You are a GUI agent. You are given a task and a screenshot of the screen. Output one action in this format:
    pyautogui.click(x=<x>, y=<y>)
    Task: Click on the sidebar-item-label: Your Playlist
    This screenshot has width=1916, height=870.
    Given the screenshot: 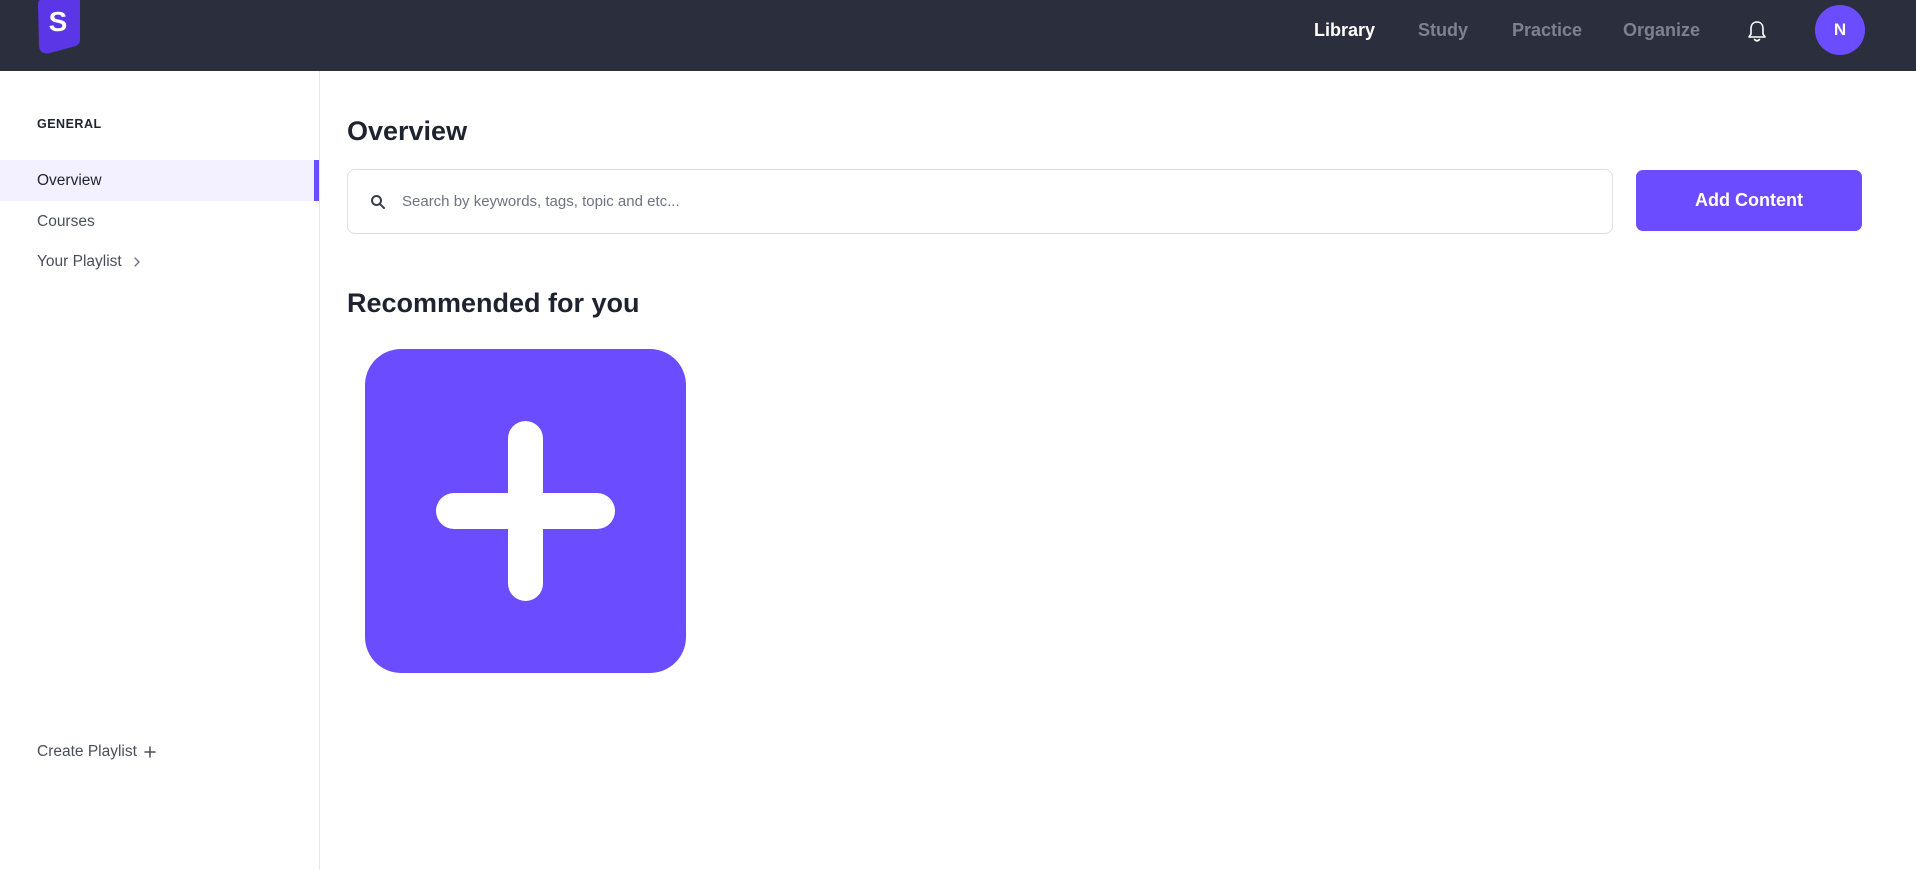 What is the action you would take?
    pyautogui.click(x=79, y=261)
    